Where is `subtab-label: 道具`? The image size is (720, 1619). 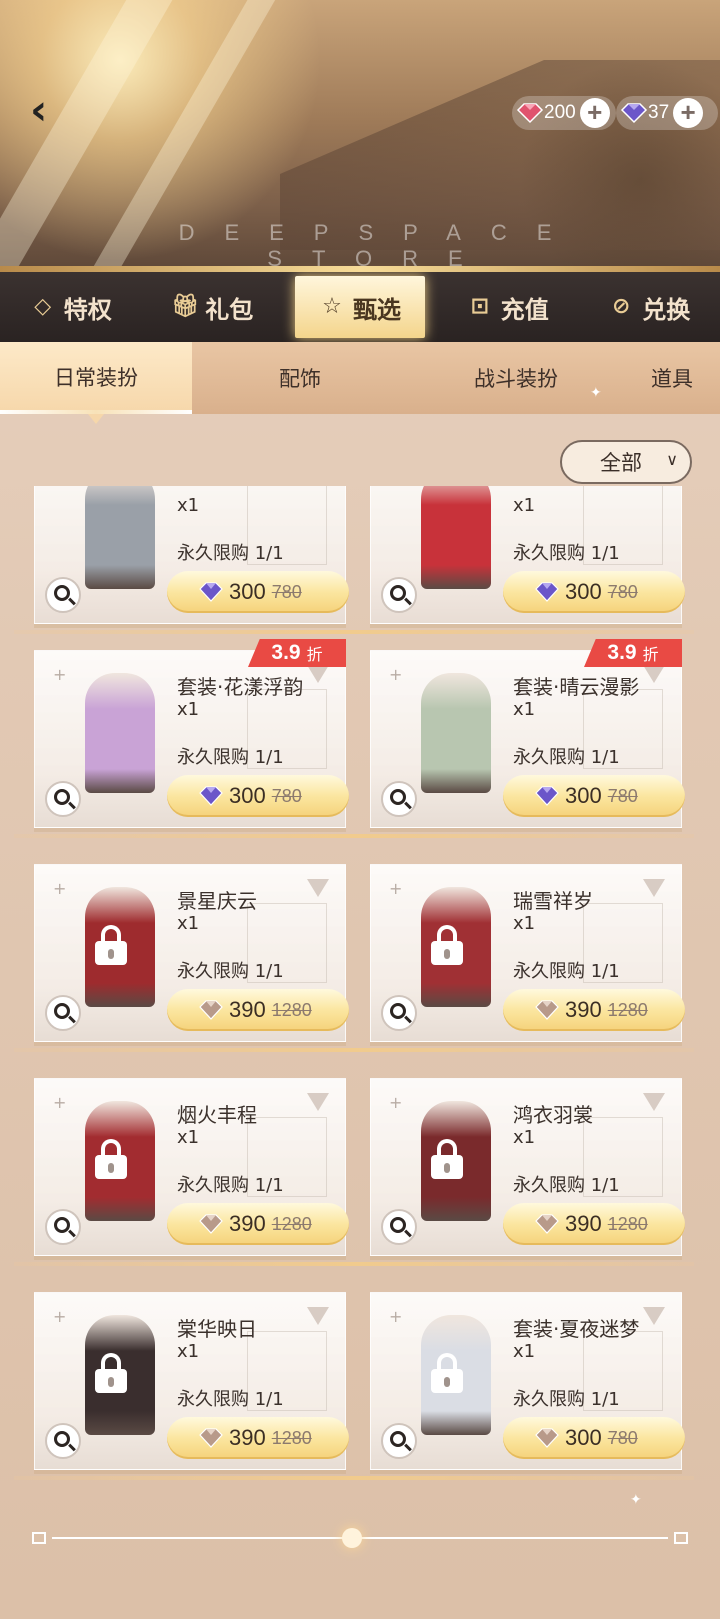
subtab-label: 道具 is located at coordinates (672, 379).